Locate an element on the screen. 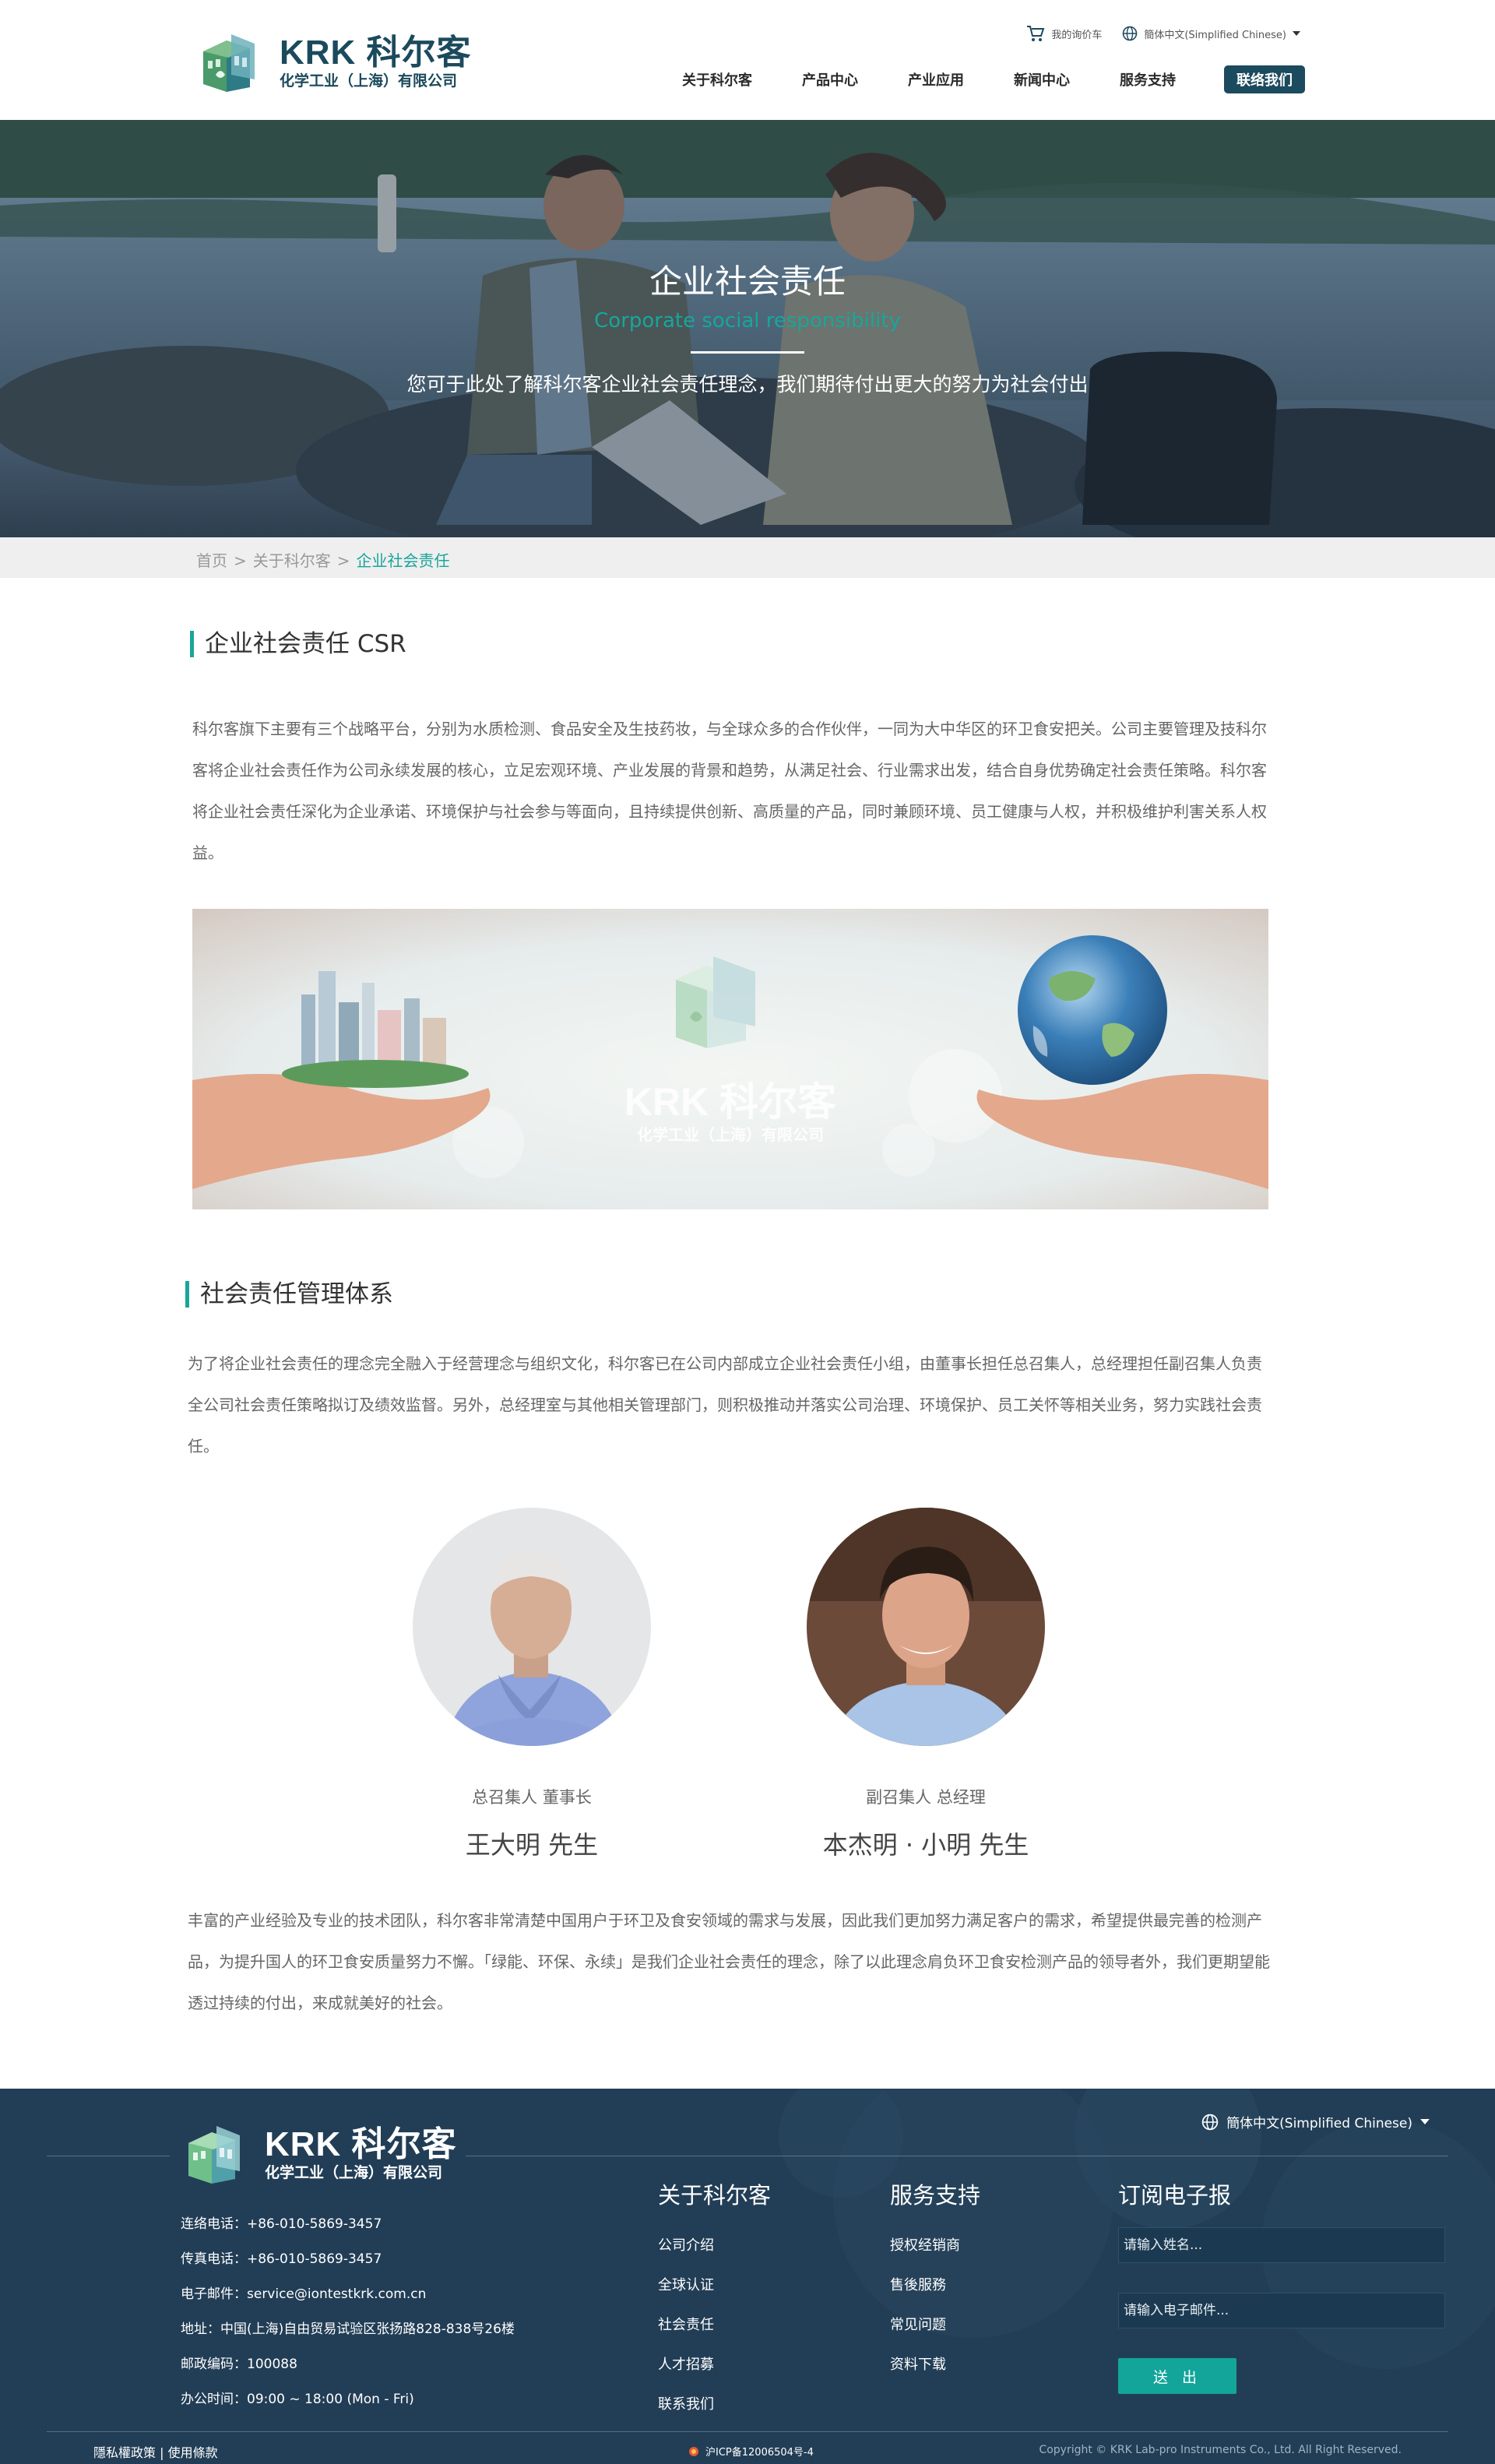 The width and height of the screenshot is (1495, 2464). utility-bar: 我的询价车 簡体中文(Simplified Chinese) is located at coordinates (1163, 34).